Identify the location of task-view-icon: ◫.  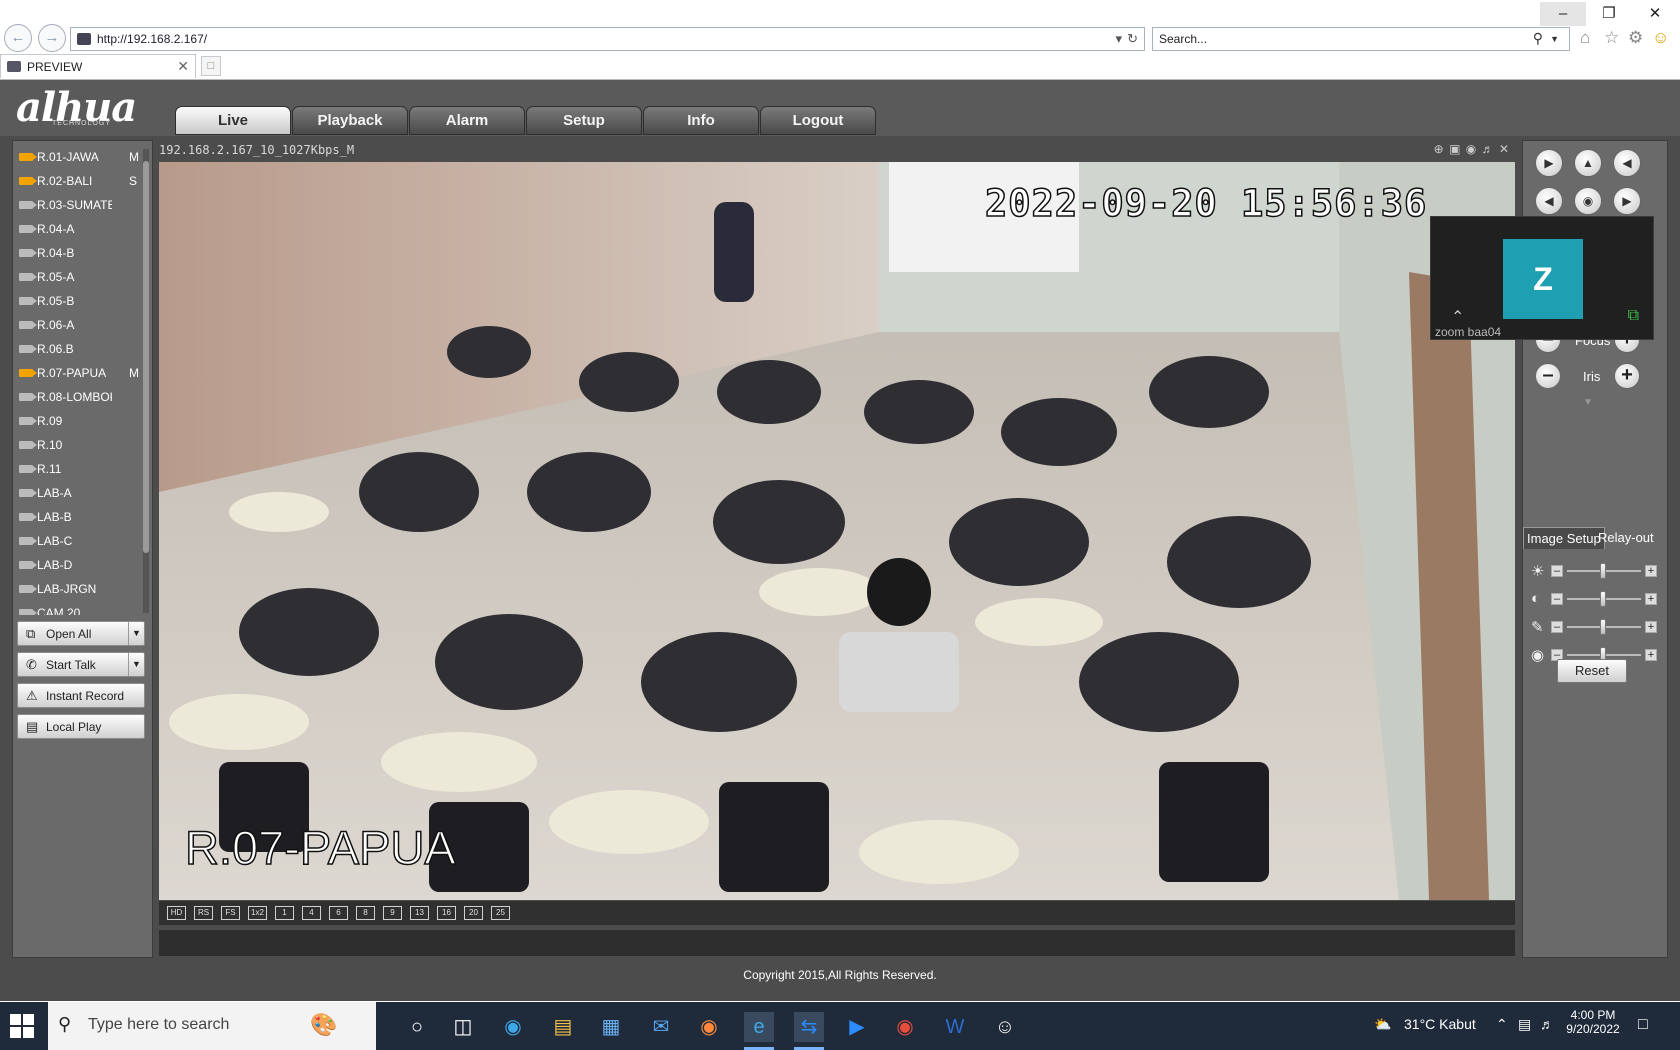
(463, 1027).